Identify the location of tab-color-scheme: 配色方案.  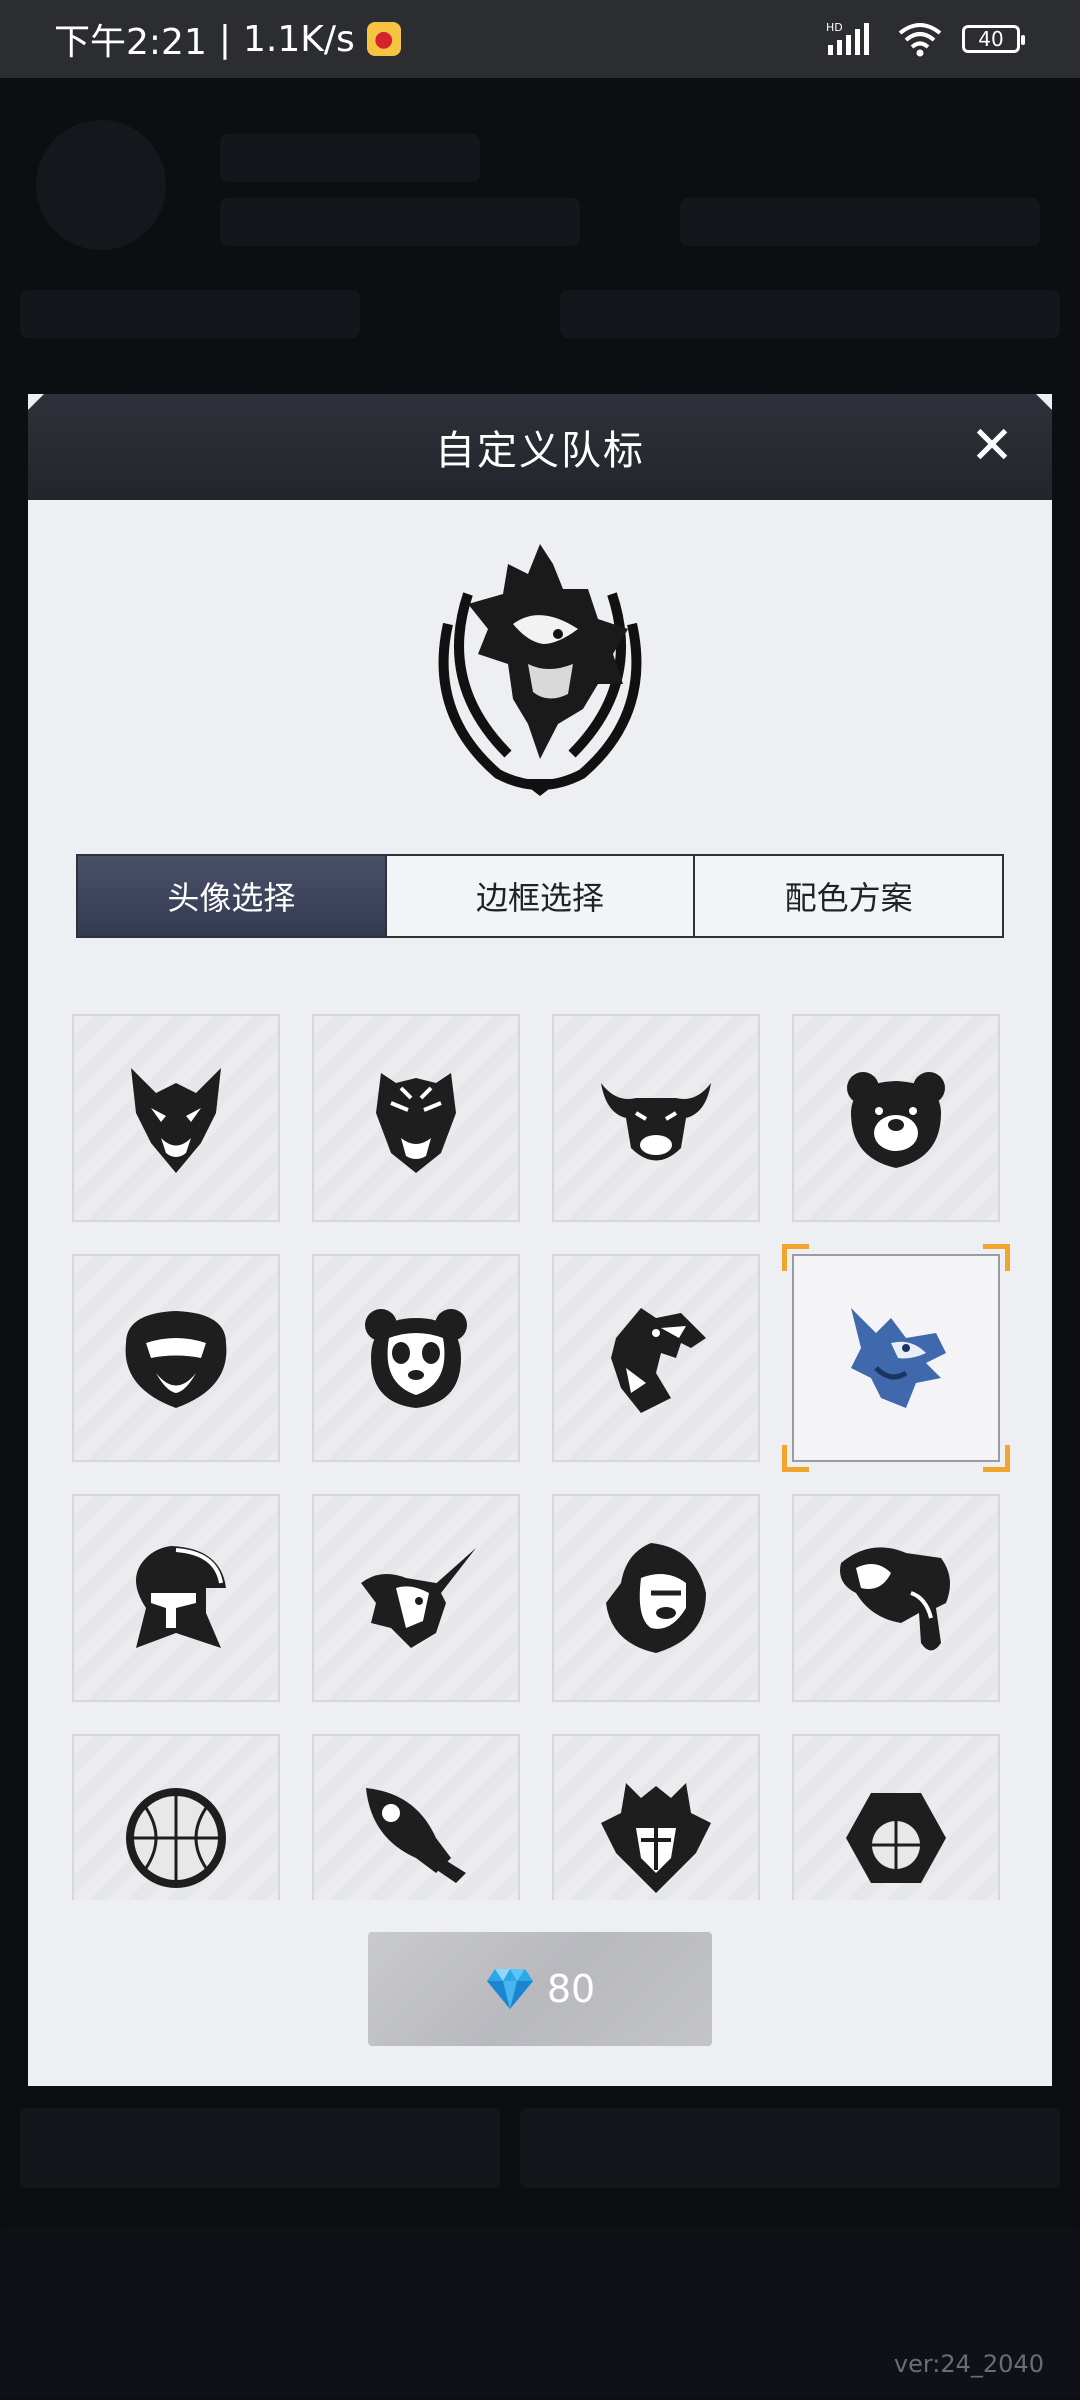
(848, 896).